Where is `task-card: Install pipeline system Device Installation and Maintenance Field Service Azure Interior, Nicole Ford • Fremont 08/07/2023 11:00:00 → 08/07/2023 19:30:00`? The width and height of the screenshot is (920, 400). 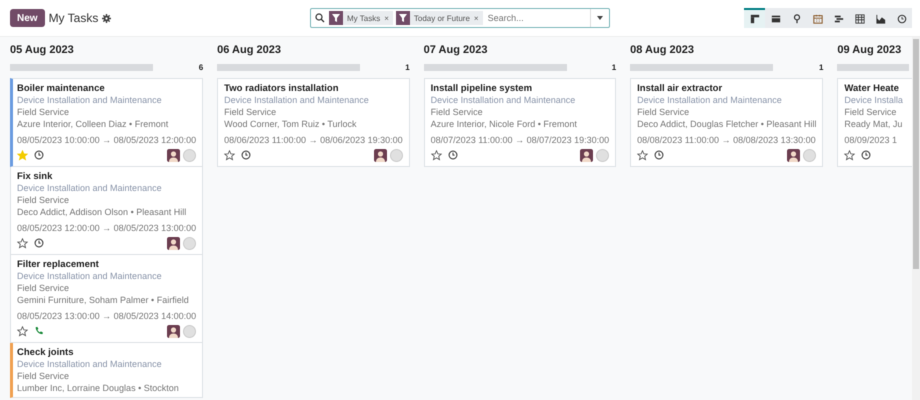 task-card: Install pipeline system Device Installation and Maintenance Field Service Azure Interior, Nicole Ford • Fremont 08/07/2023 11:00:00 → 08/07/2023 19:30:00 is located at coordinates (520, 122).